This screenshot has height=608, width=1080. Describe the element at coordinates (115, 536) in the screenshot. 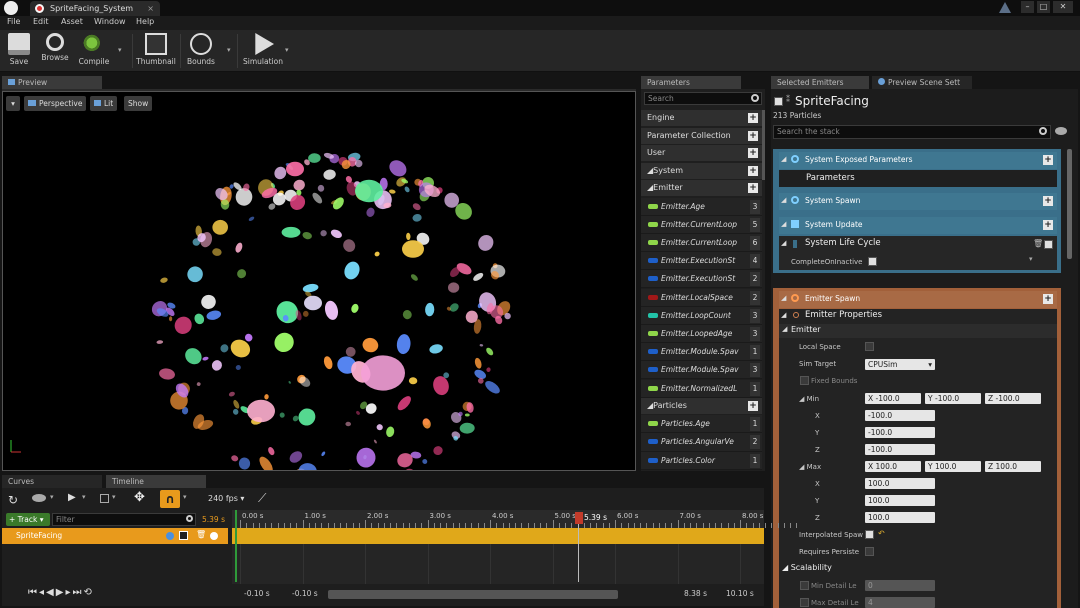

I see `track-row-spritefacing: SpriteFacing 🗑` at that location.